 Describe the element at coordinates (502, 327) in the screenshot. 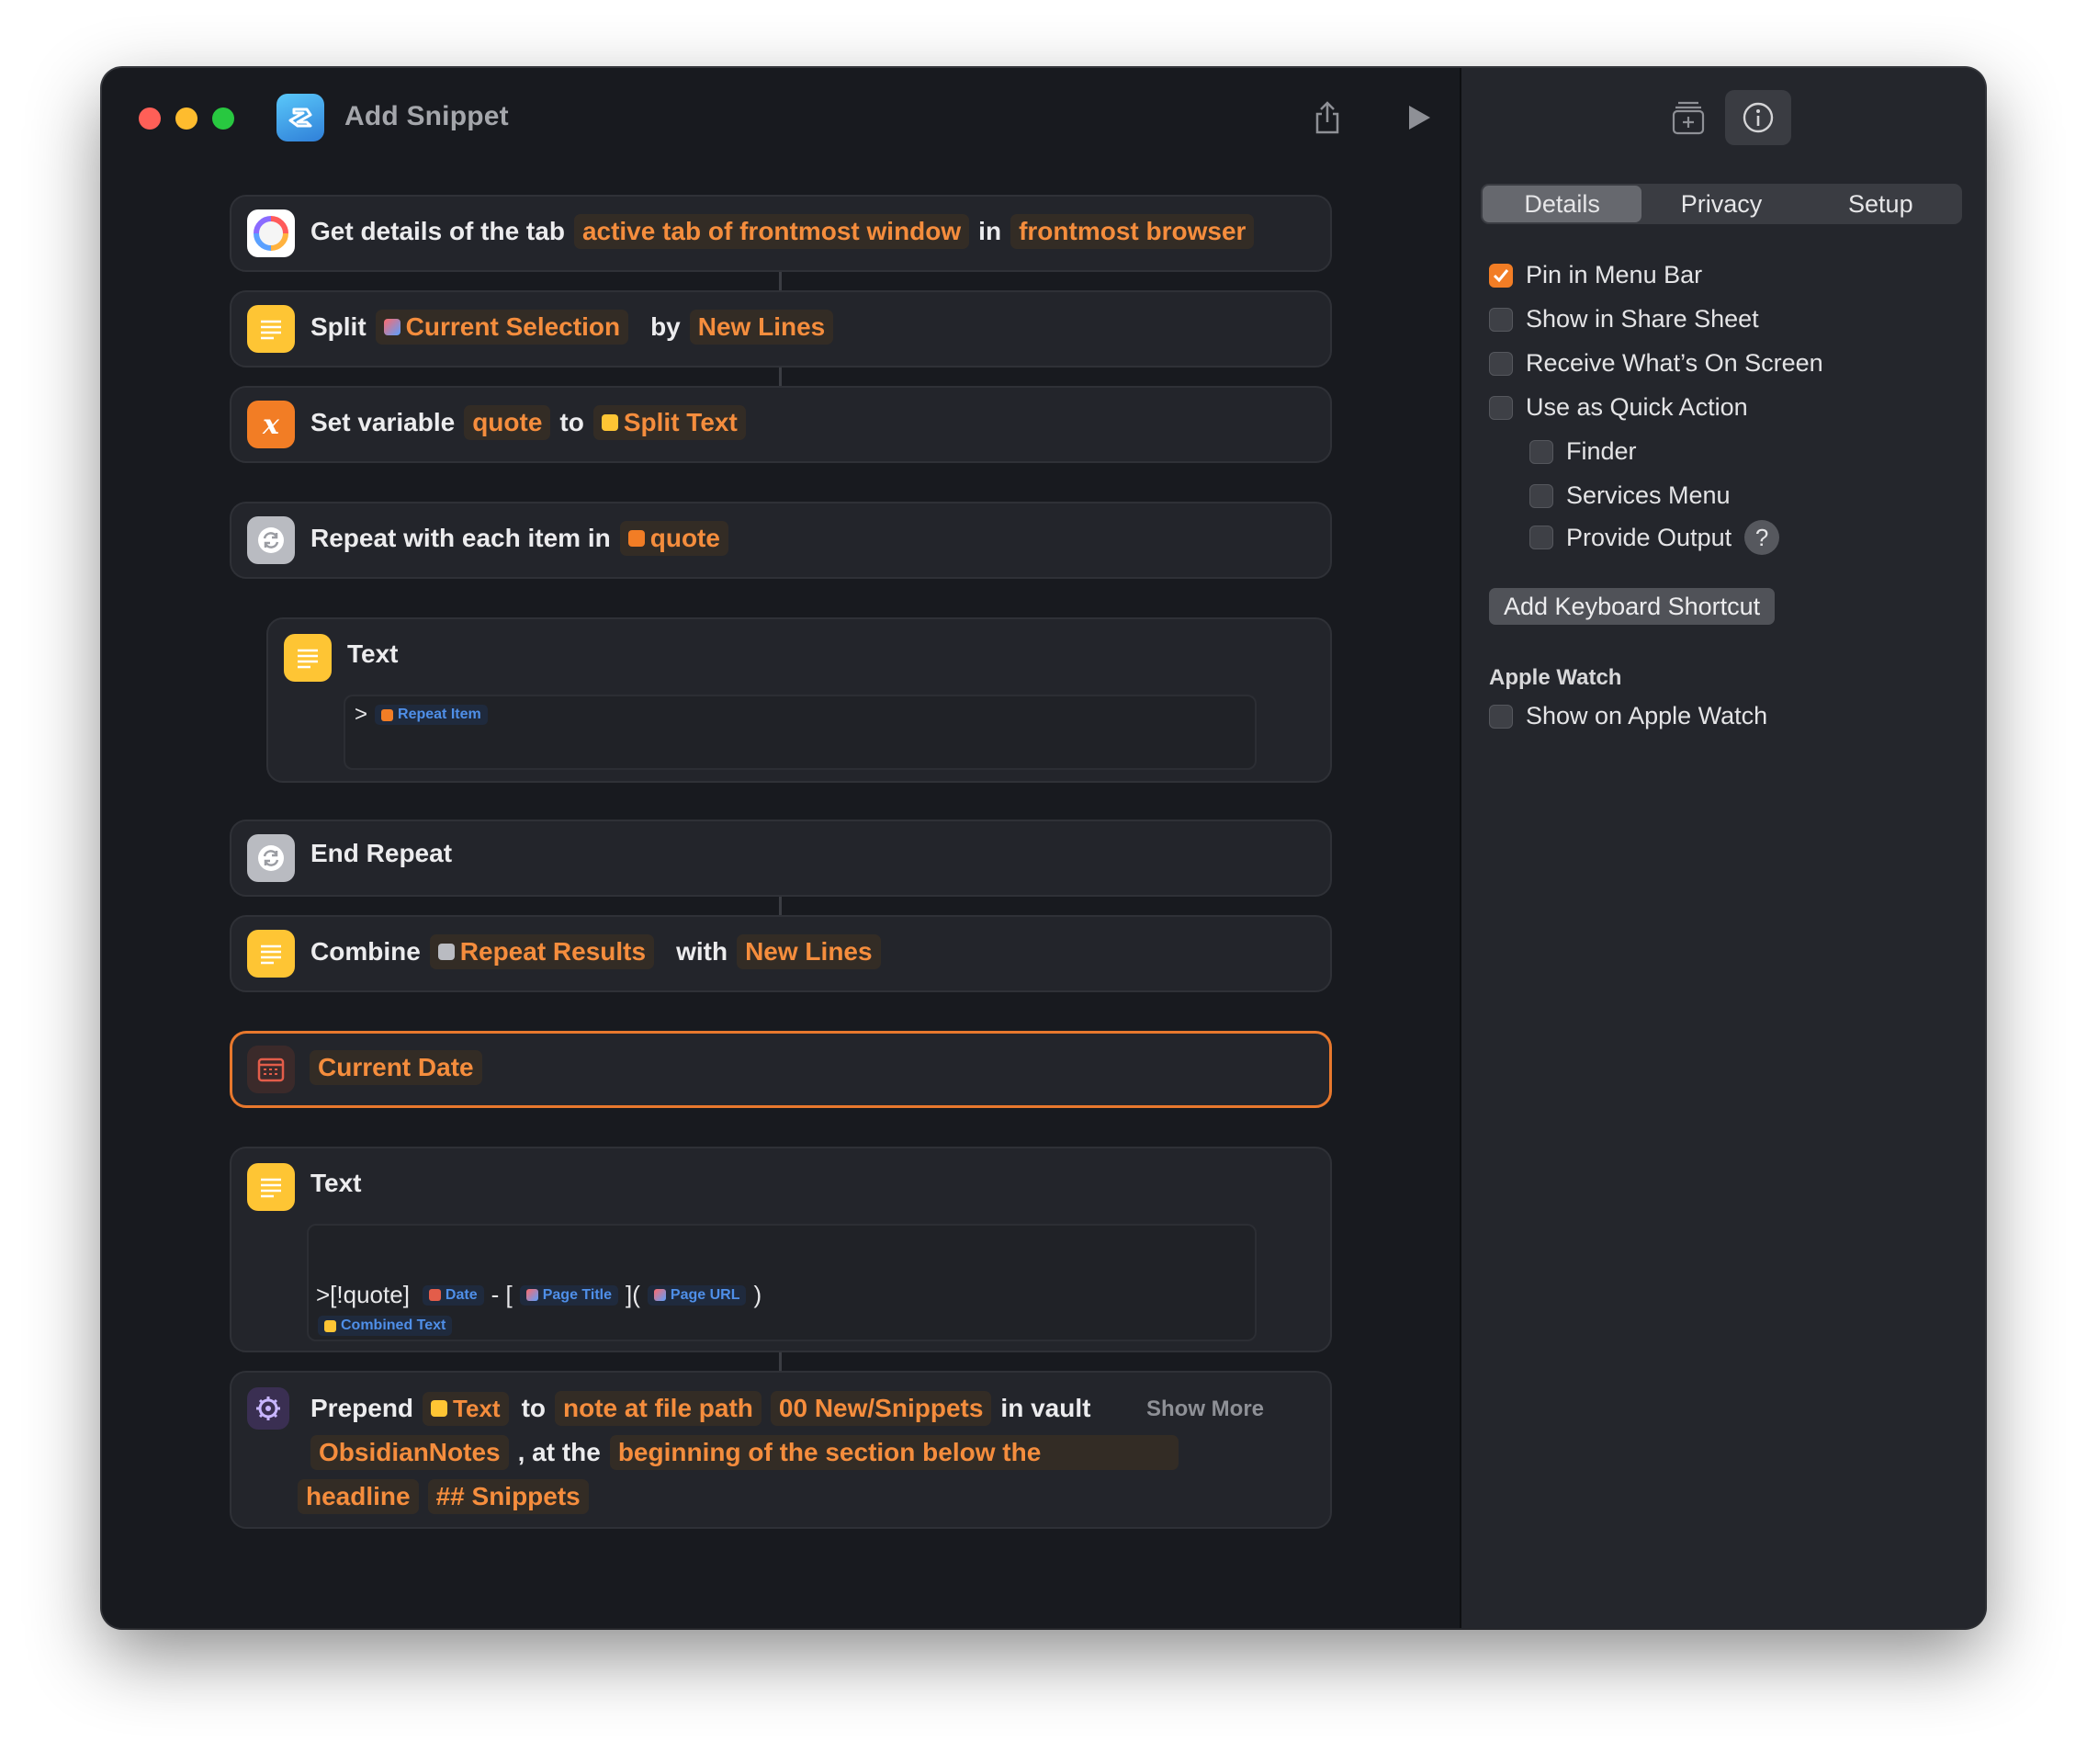

I see `input-variable: Current Selection` at that location.